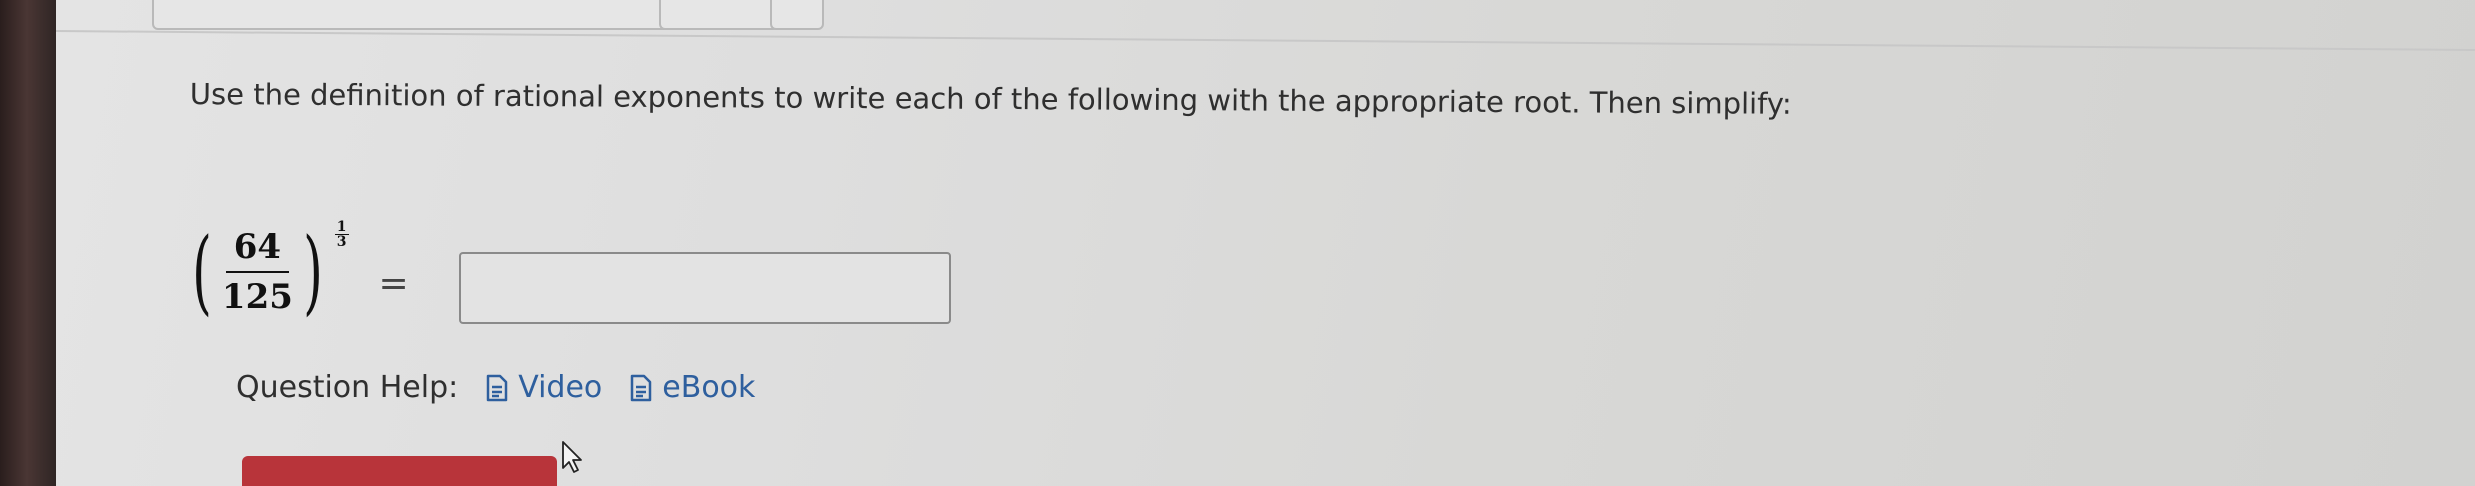  I want to click on video-link: Video, so click(544, 387).